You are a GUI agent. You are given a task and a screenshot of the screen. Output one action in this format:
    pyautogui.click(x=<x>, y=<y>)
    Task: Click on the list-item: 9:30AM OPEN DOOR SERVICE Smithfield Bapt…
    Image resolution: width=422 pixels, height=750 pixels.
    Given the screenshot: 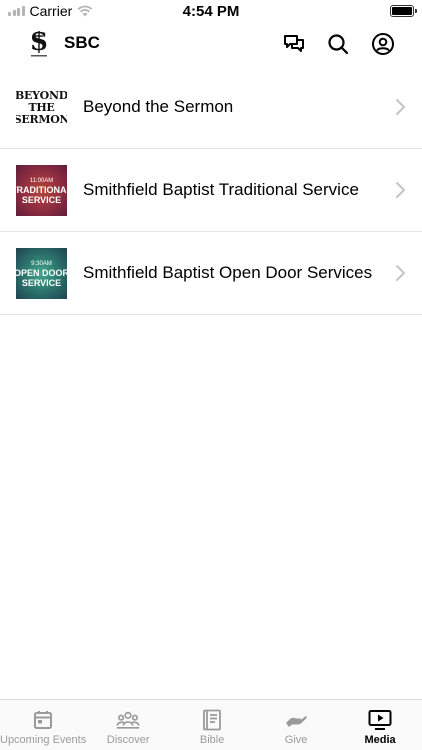 What is the action you would take?
    pyautogui.click(x=211, y=273)
    